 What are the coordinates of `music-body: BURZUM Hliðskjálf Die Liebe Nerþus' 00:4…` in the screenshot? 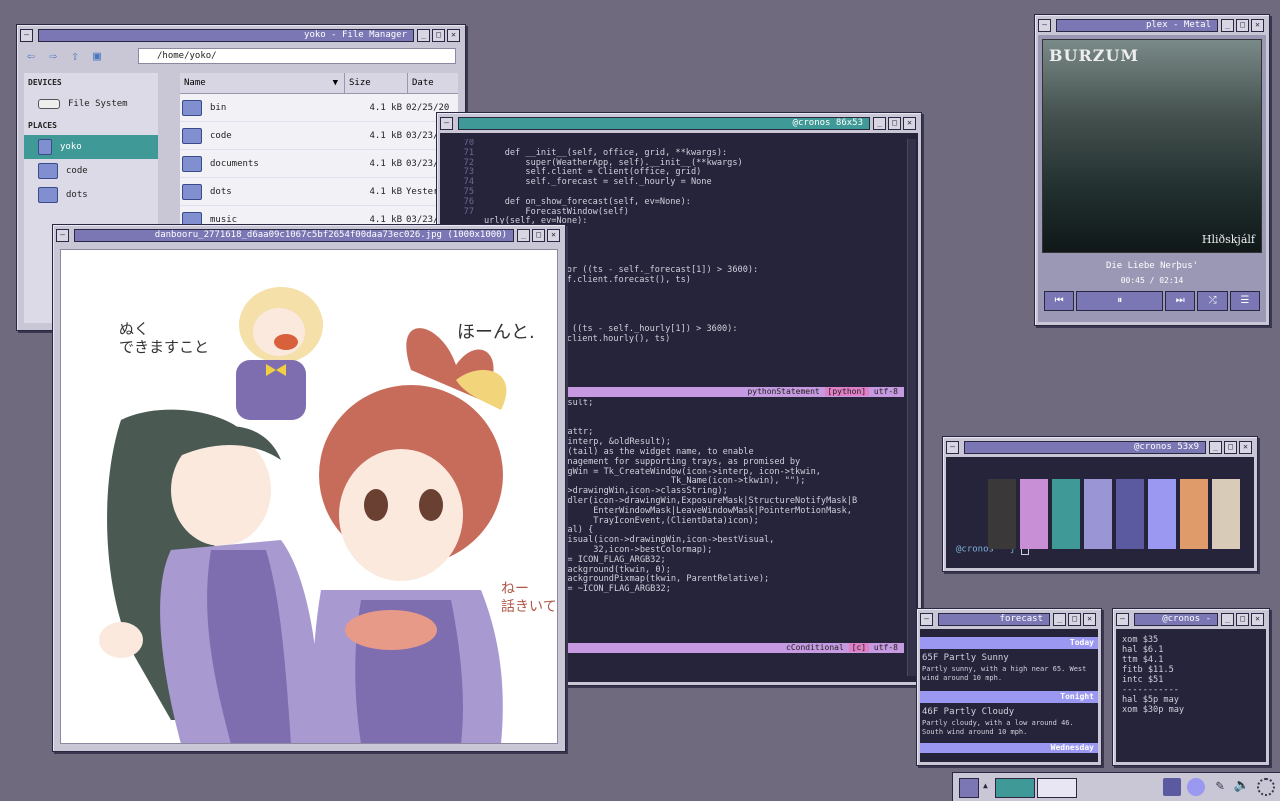 It's located at (1152, 178).